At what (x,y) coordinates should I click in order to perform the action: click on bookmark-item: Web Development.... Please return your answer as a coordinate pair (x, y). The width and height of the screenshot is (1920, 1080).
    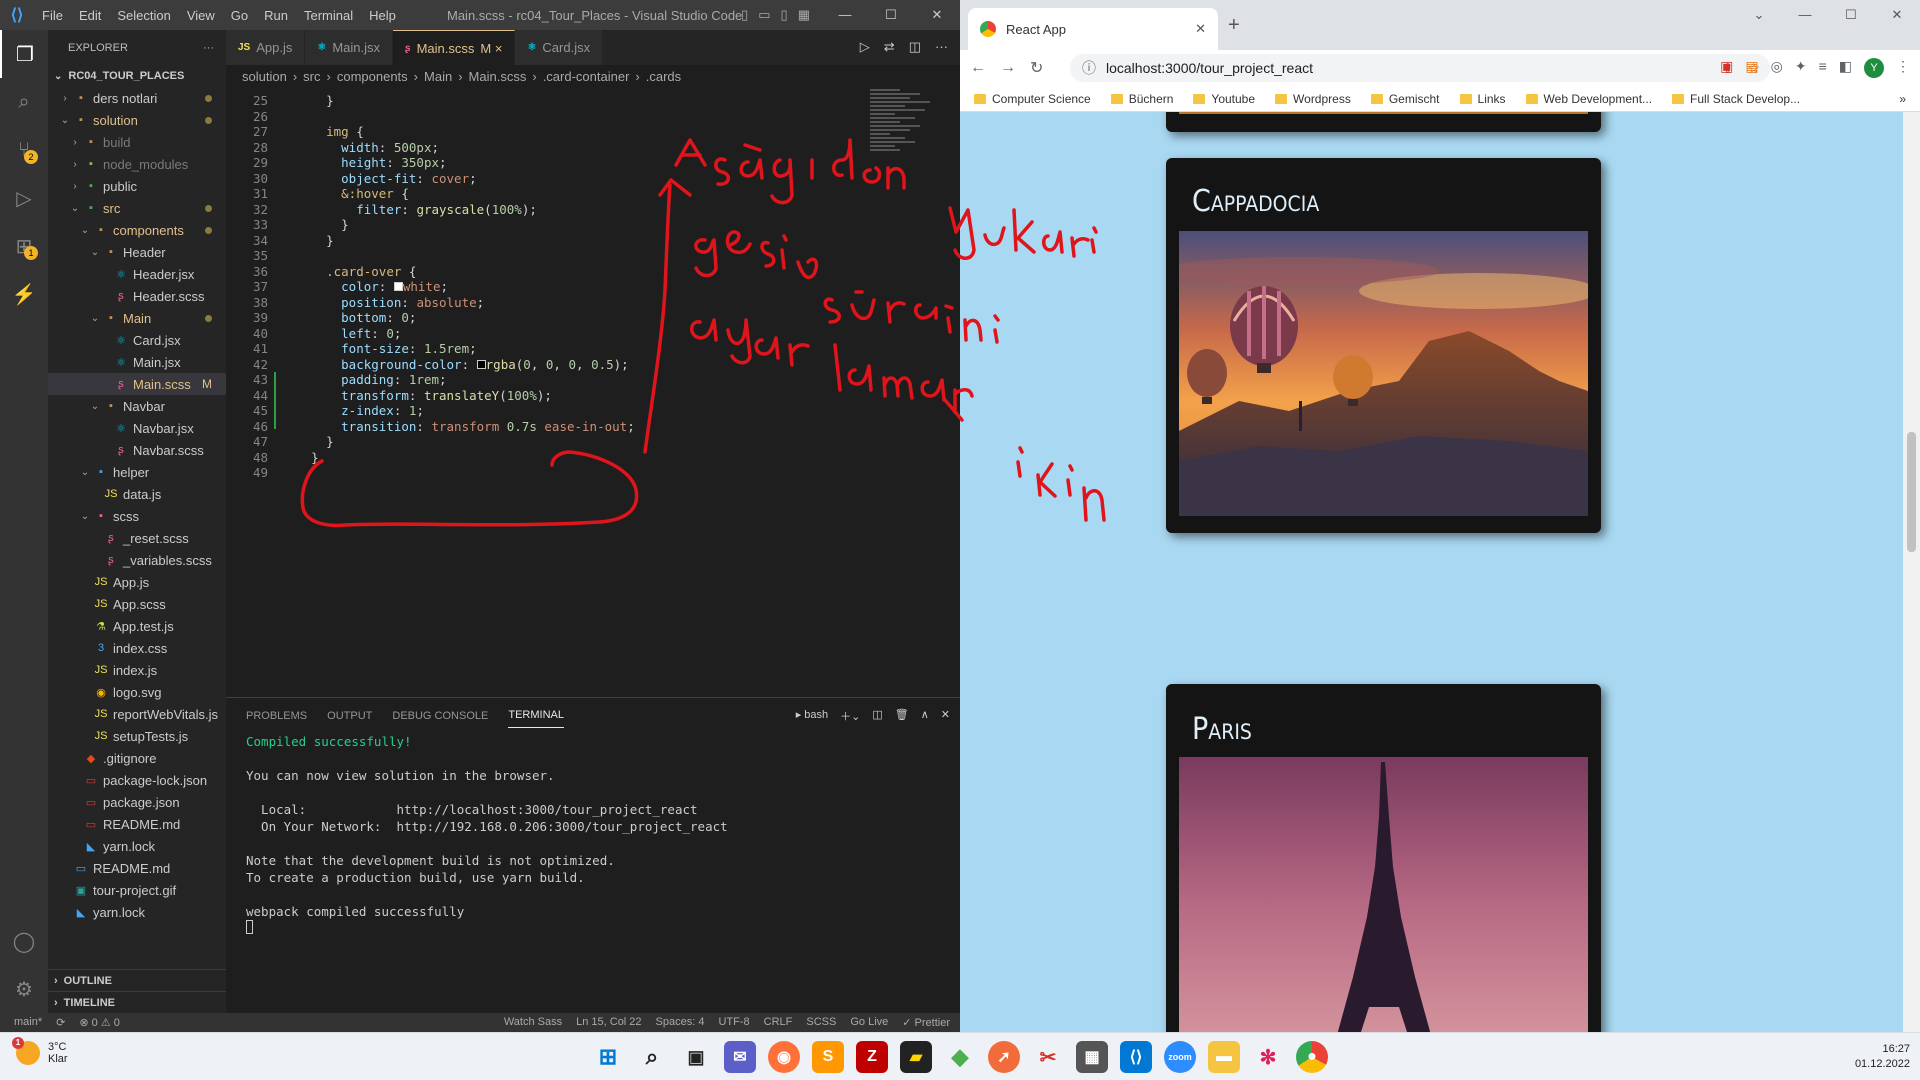
    Looking at the image, I should click on (1588, 99).